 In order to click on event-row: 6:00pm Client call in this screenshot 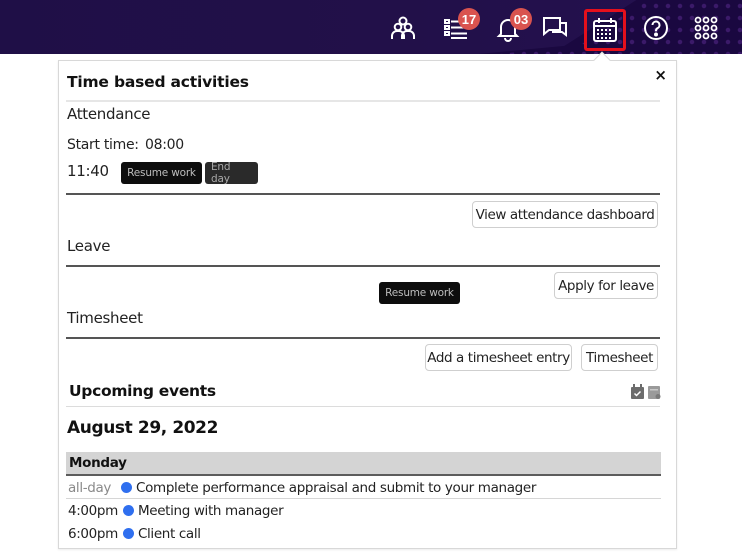, I will do `click(363, 533)`.